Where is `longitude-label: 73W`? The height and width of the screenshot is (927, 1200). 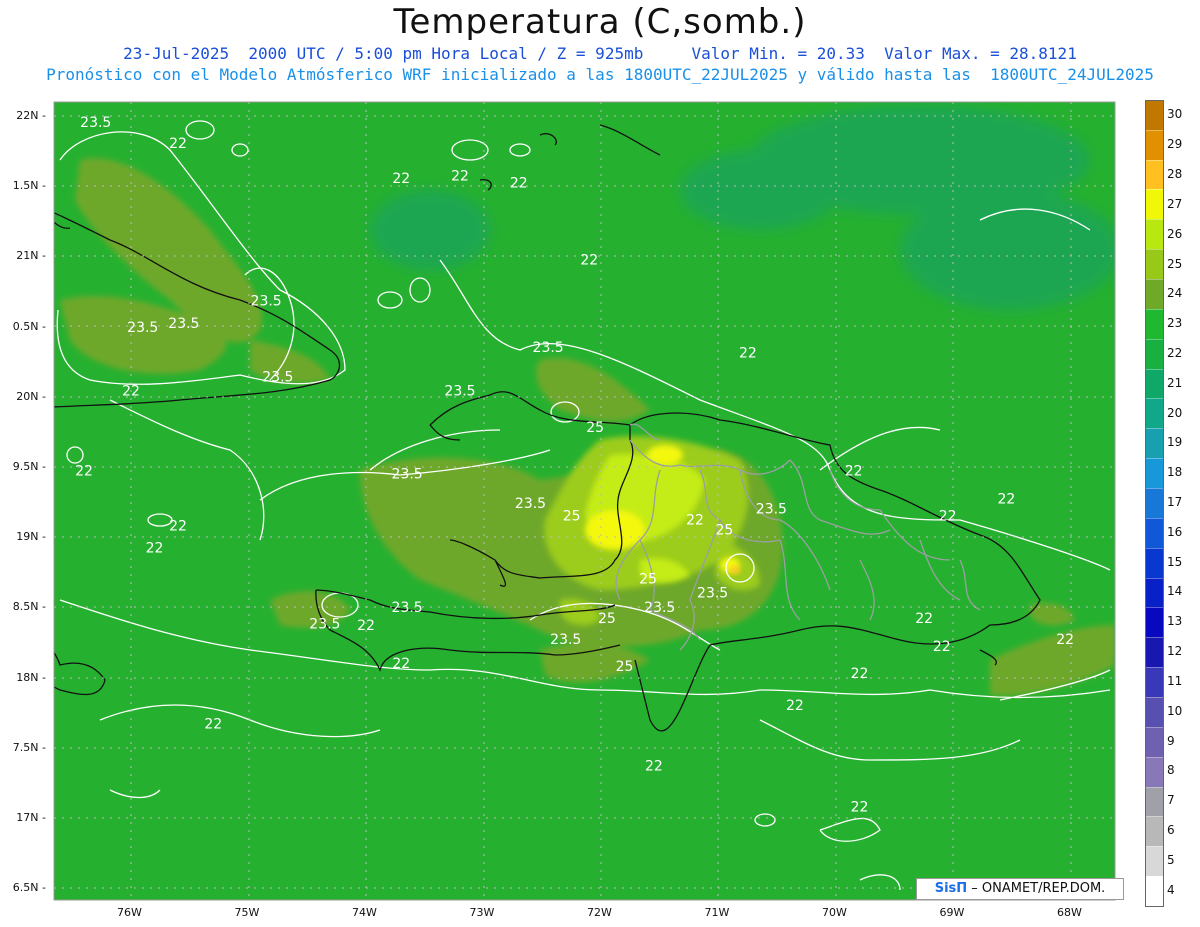
longitude-label: 73W is located at coordinates (482, 912).